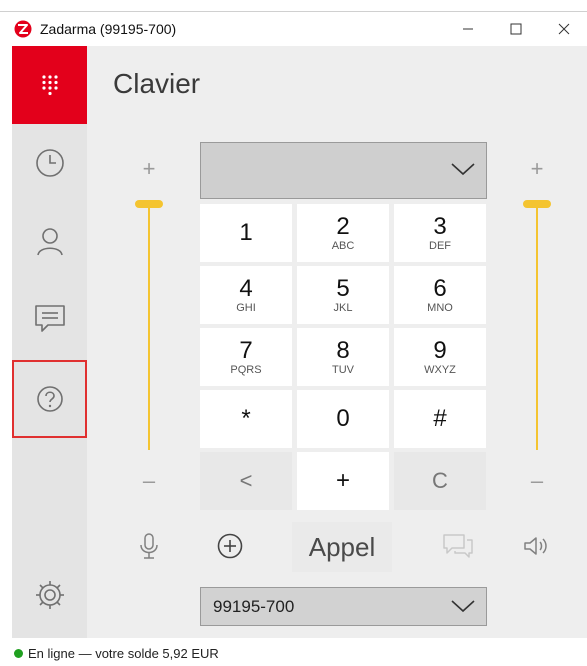 This screenshot has height=666, width=587. I want to click on speaker-icon, so click(535, 546).